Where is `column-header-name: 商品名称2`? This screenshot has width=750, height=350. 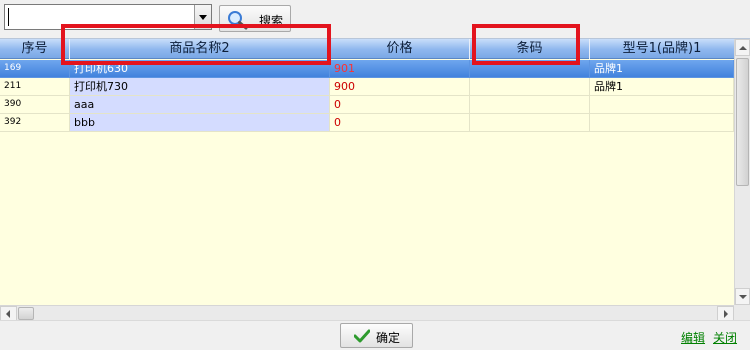 column-header-name: 商品名称2 is located at coordinates (200, 49).